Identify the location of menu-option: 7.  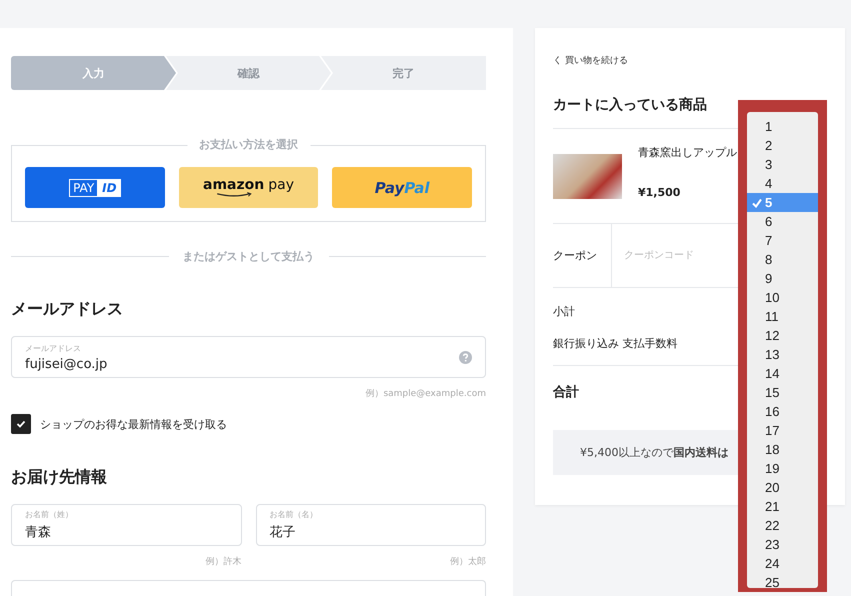
(782, 240).